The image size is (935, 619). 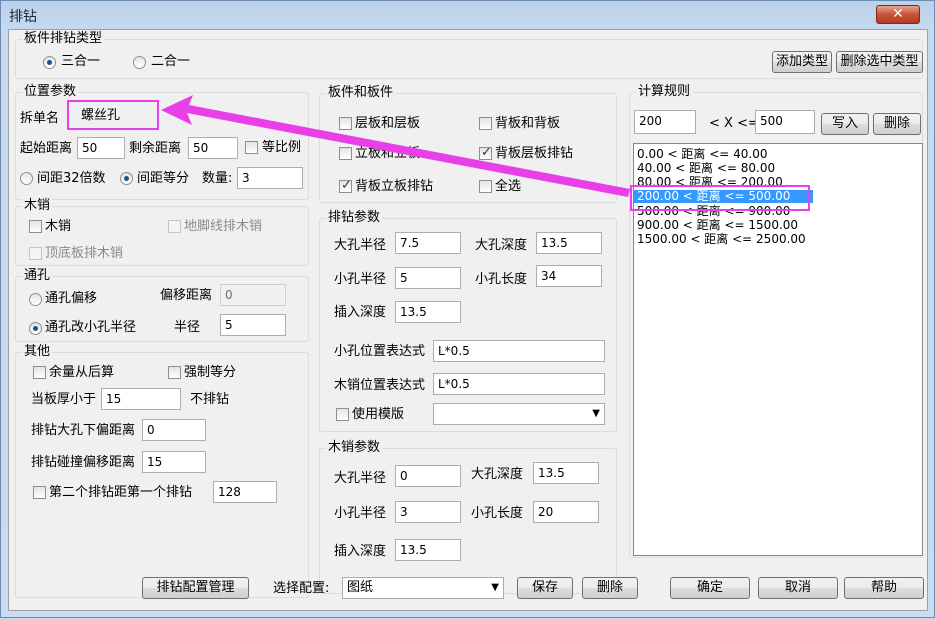 I want to click on annotation-arrow-icon, so click(x=395, y=146).